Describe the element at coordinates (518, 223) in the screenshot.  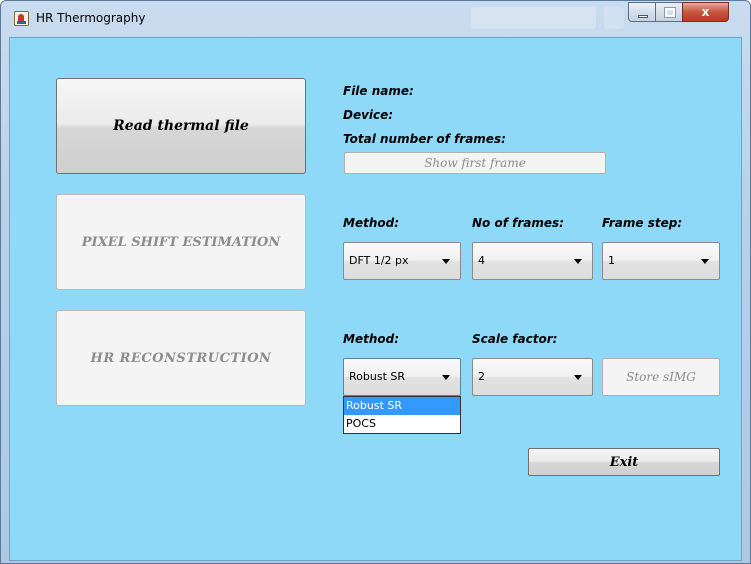
I see `frames-count-label: No of frames:` at that location.